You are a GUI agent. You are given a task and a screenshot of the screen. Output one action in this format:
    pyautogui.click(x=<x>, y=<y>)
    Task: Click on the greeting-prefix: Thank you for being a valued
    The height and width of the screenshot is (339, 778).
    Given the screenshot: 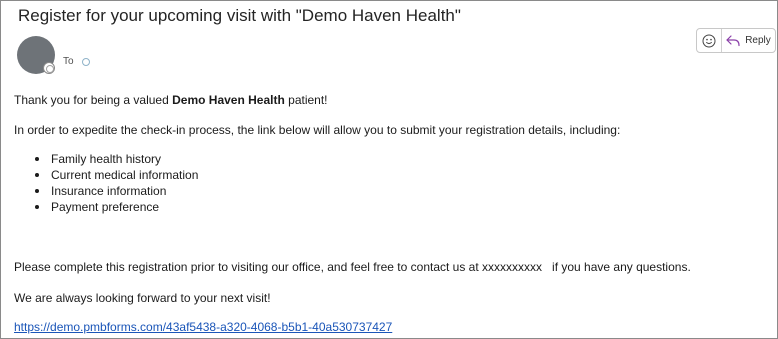 What is the action you would take?
    pyautogui.click(x=93, y=100)
    